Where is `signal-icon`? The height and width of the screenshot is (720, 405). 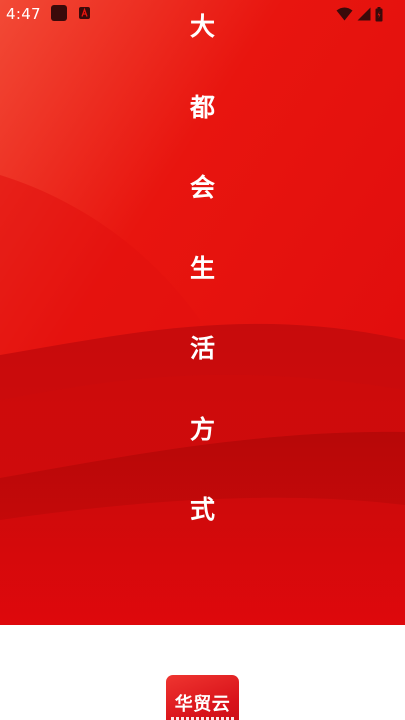 signal-icon is located at coordinates (364, 14).